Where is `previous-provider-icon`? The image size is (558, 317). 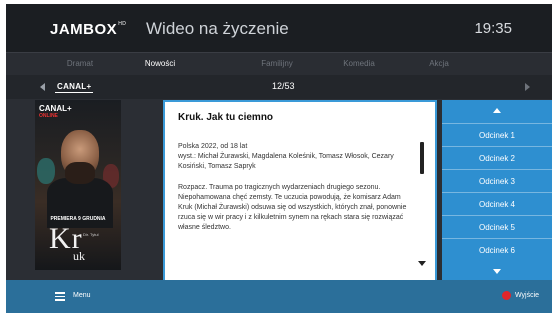
previous-provider-icon is located at coordinates (42, 87).